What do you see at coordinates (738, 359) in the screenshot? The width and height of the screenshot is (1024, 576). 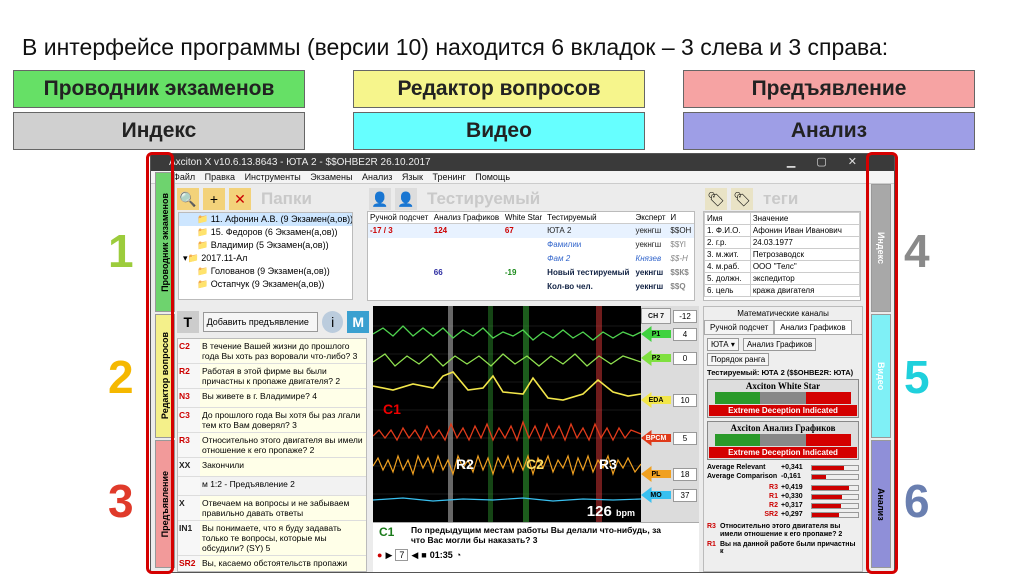 I see `rank-order-button: Порядок ранга` at bounding box center [738, 359].